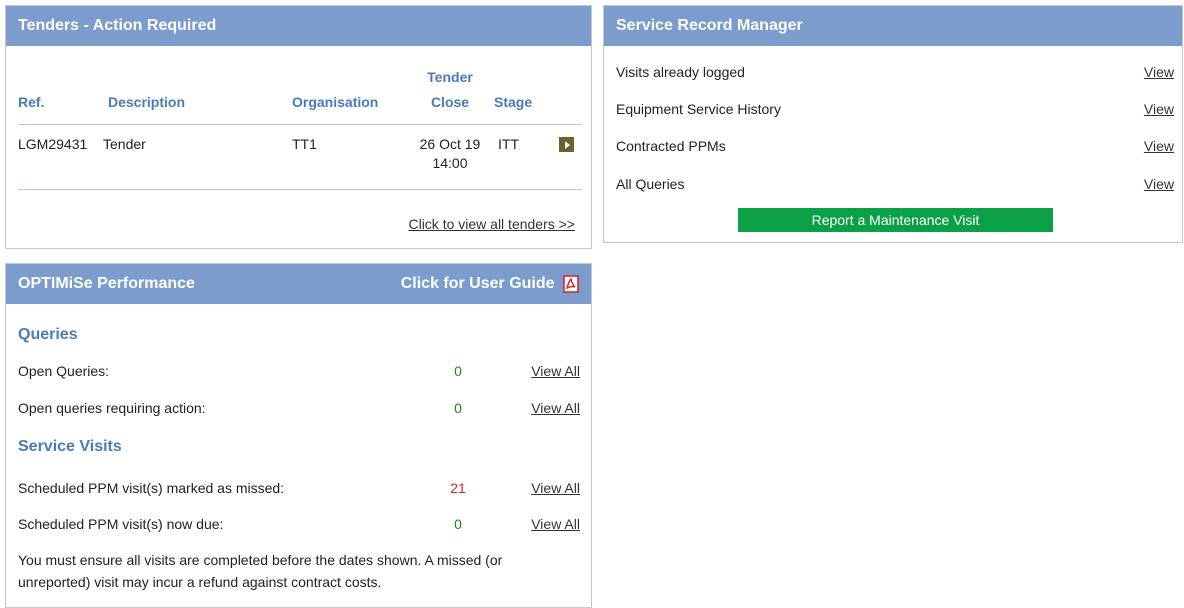 The image size is (1184, 608). Describe the element at coordinates (300, 157) in the screenshot. I see `table-row: LGM29431 Tender TT1 26 Oct 19 14:00 ITT` at that location.